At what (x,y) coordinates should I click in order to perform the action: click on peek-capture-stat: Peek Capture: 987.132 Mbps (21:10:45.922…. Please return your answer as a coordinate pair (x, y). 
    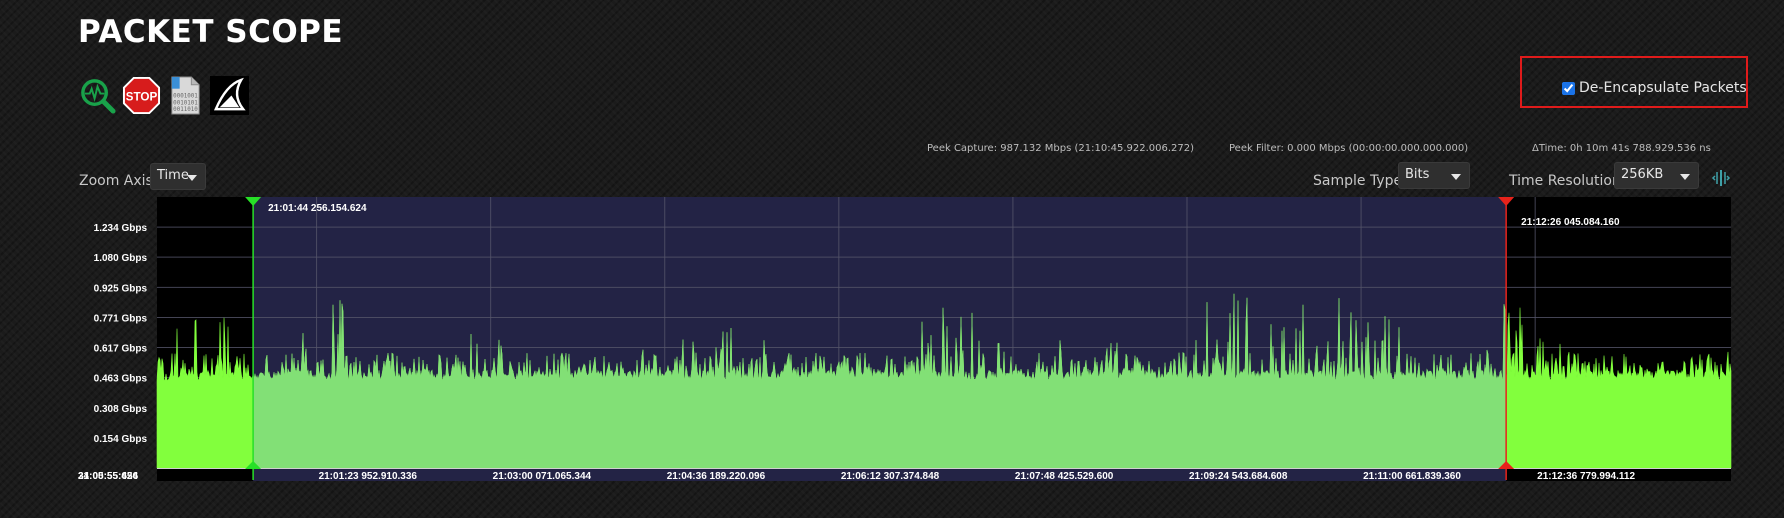
    Looking at the image, I should click on (1061, 148).